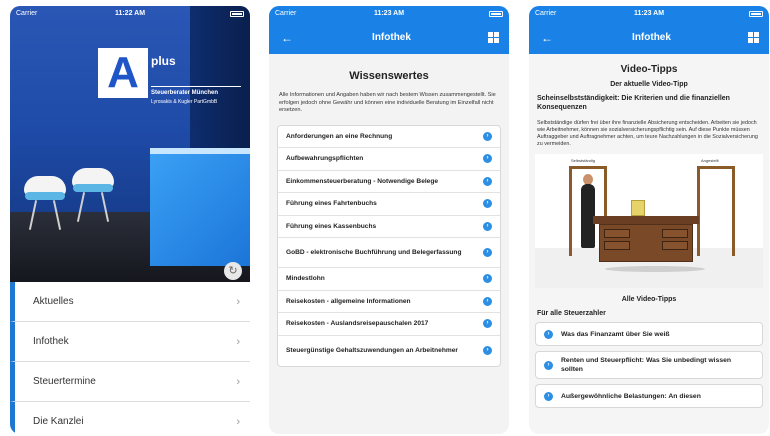  I want to click on logo-subtitle: Steuerberater München, so click(185, 93).